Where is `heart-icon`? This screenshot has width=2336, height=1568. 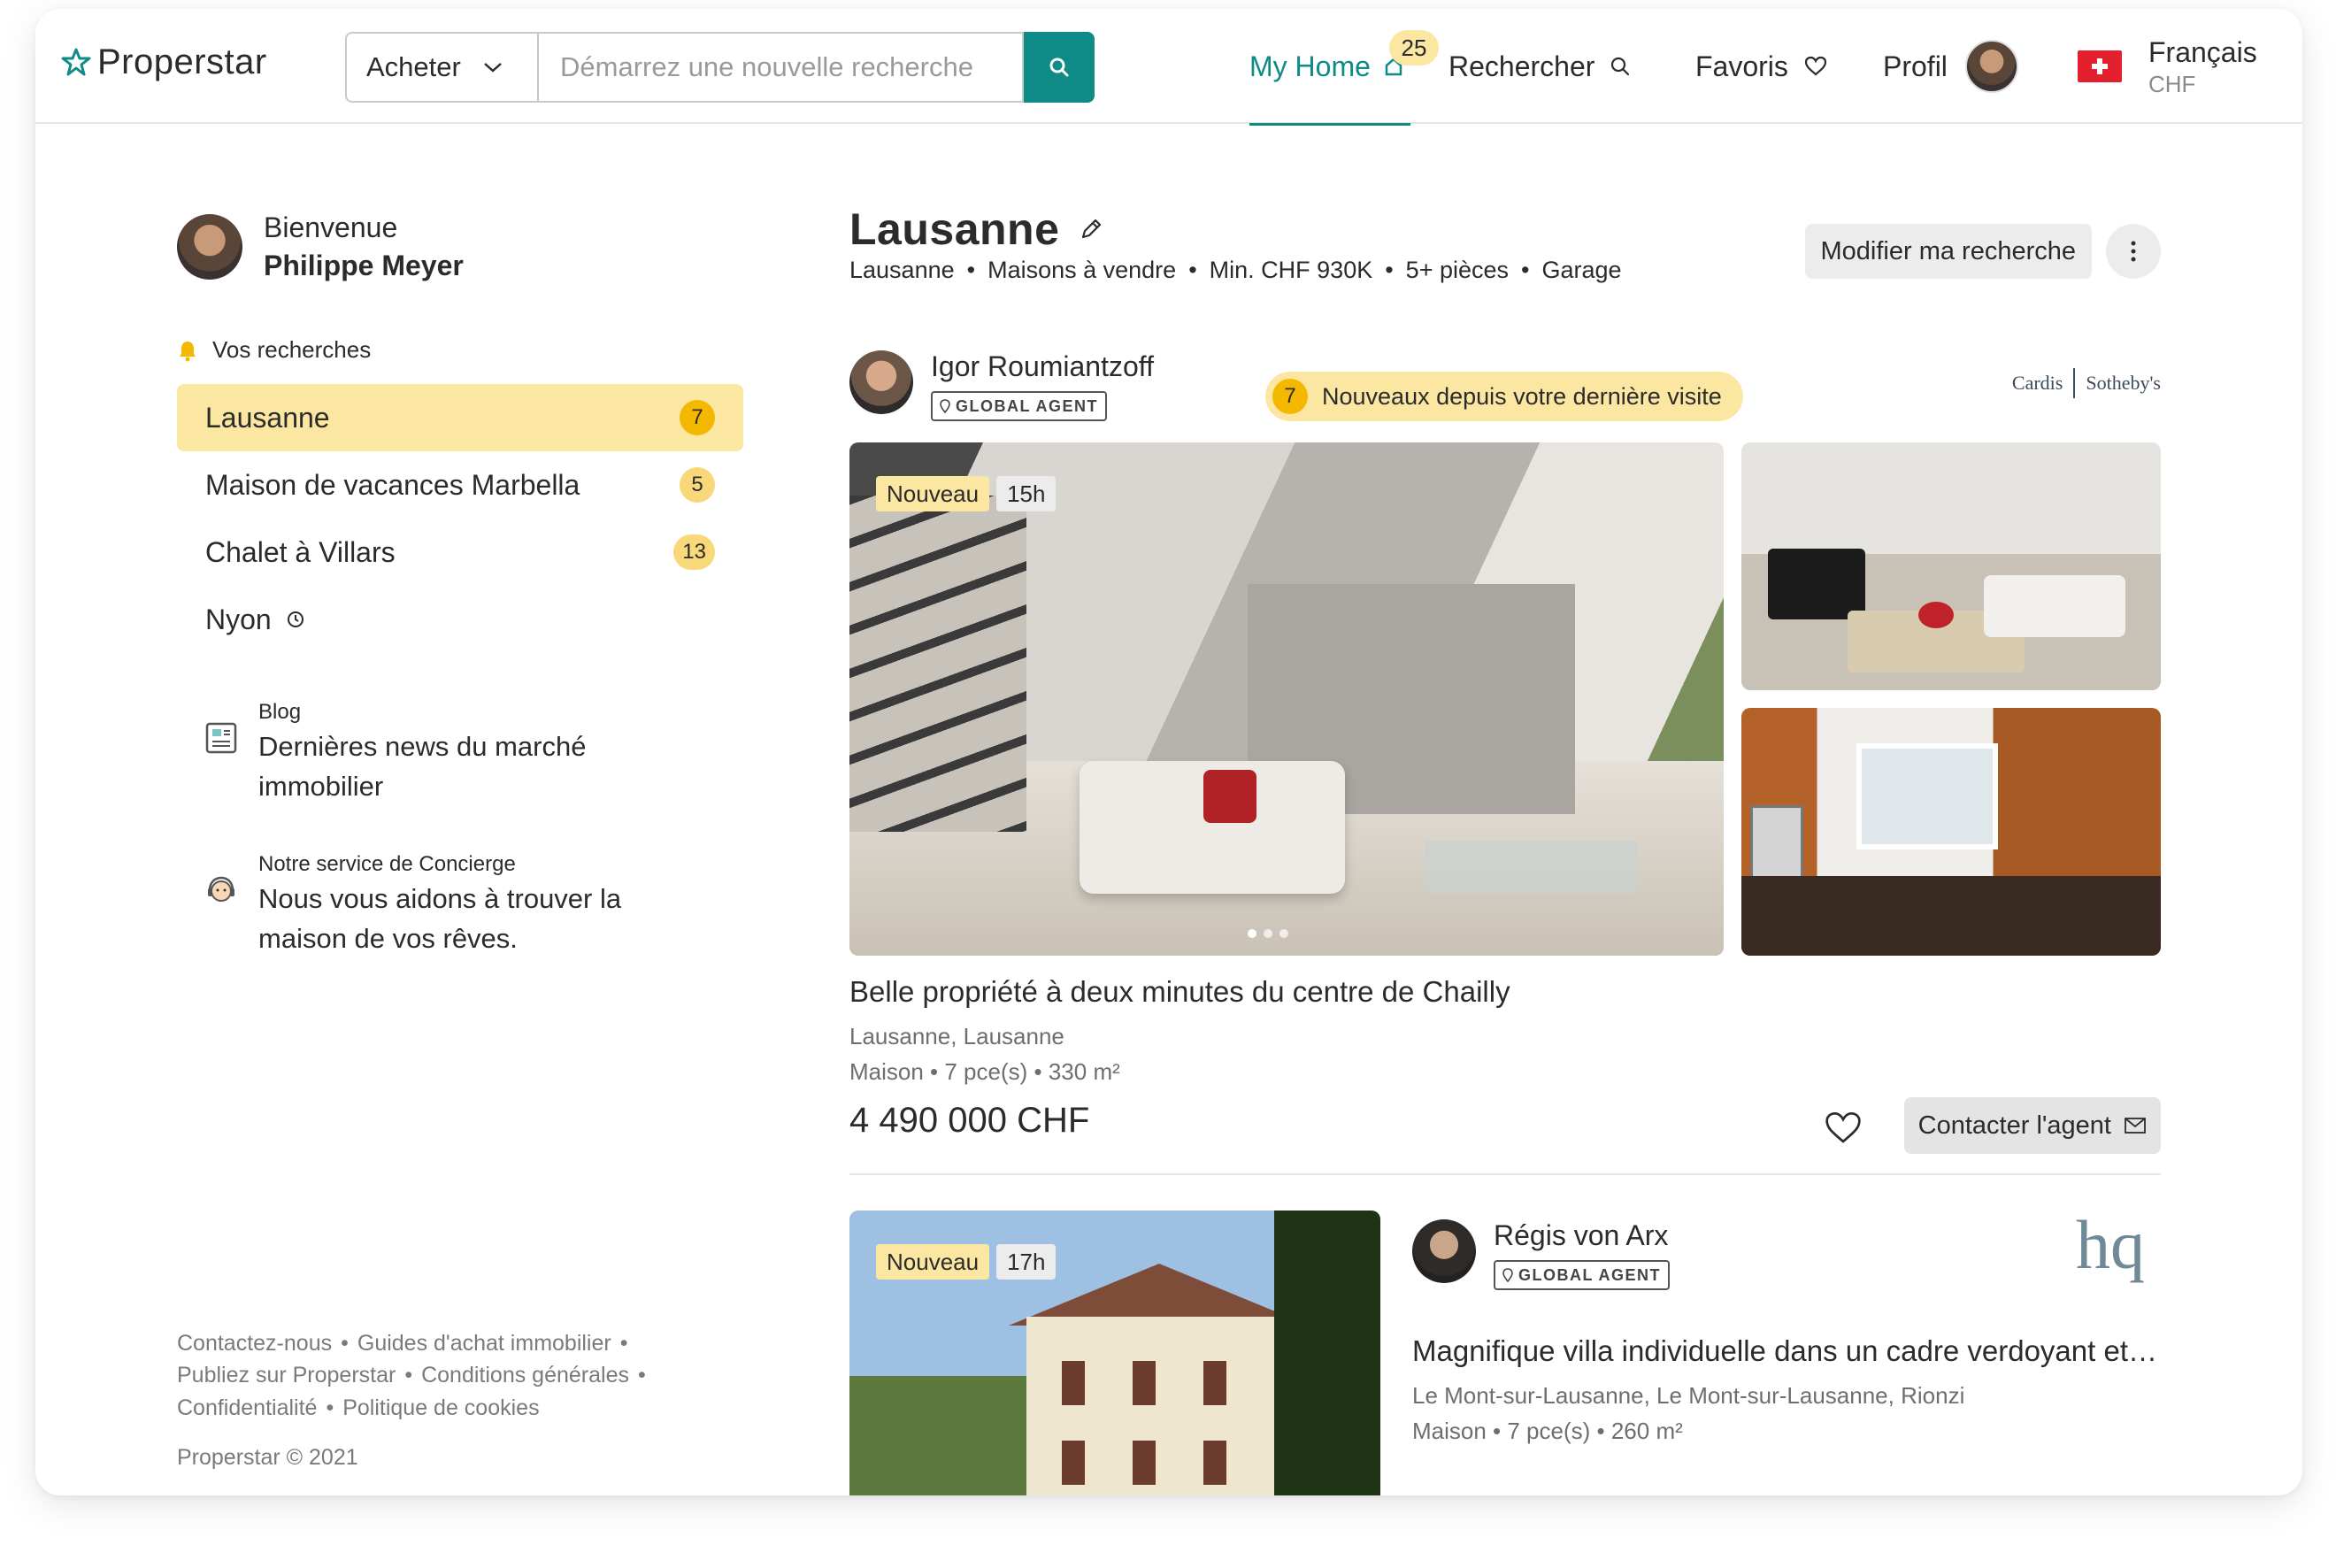 heart-icon is located at coordinates (1816, 66).